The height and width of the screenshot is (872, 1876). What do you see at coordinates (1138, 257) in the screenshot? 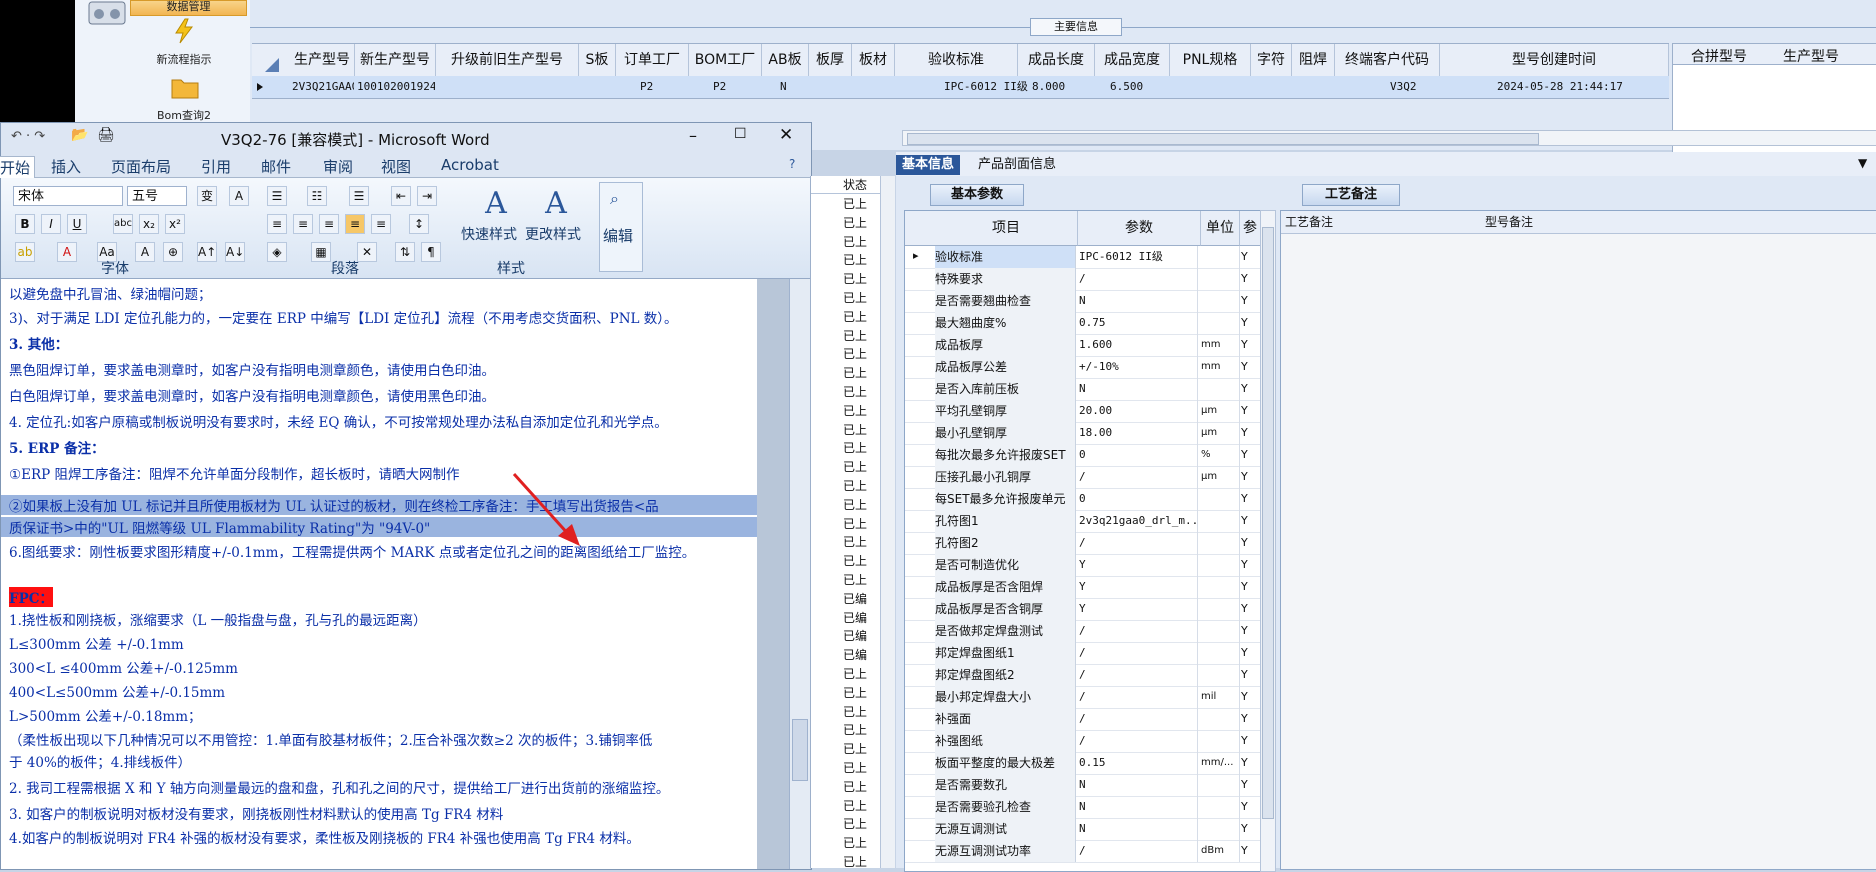
I see `param-value: IPC-6012 II级` at bounding box center [1138, 257].